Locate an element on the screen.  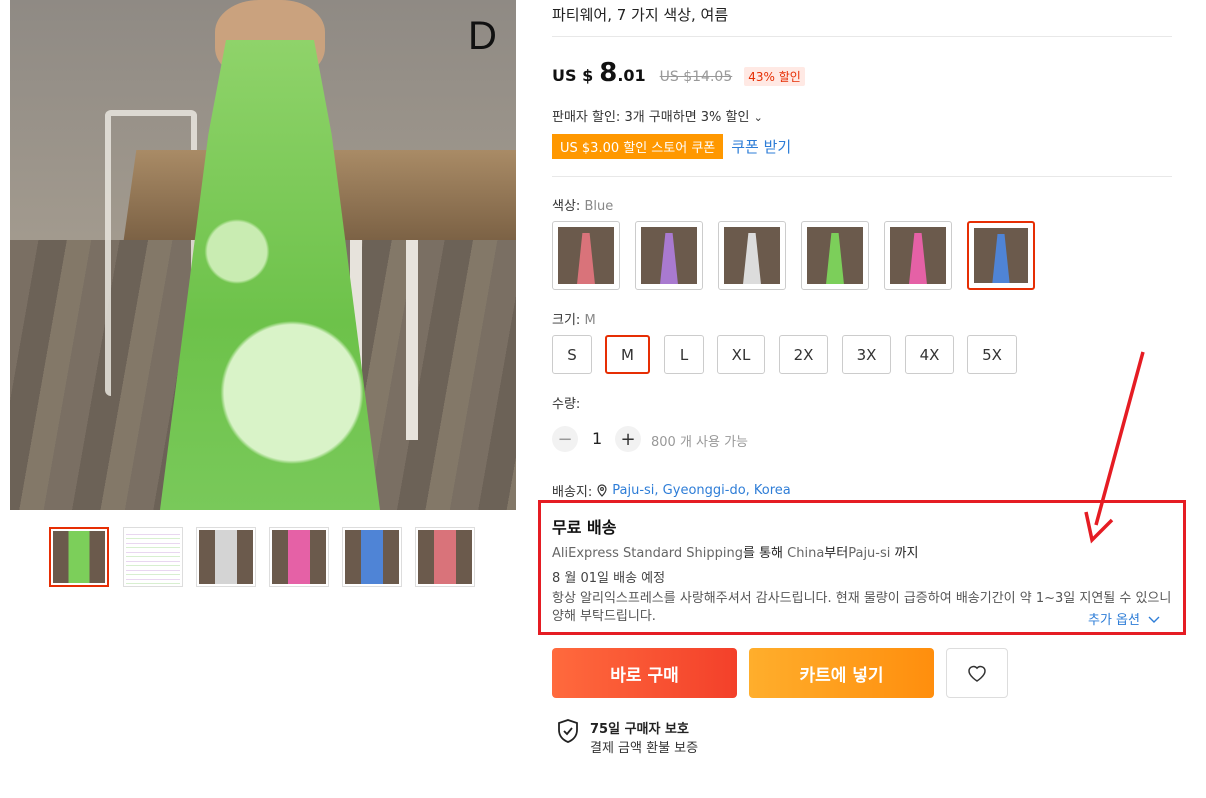
shipping-method-name: AliExpress Standard Shipping is located at coordinates (647, 553).